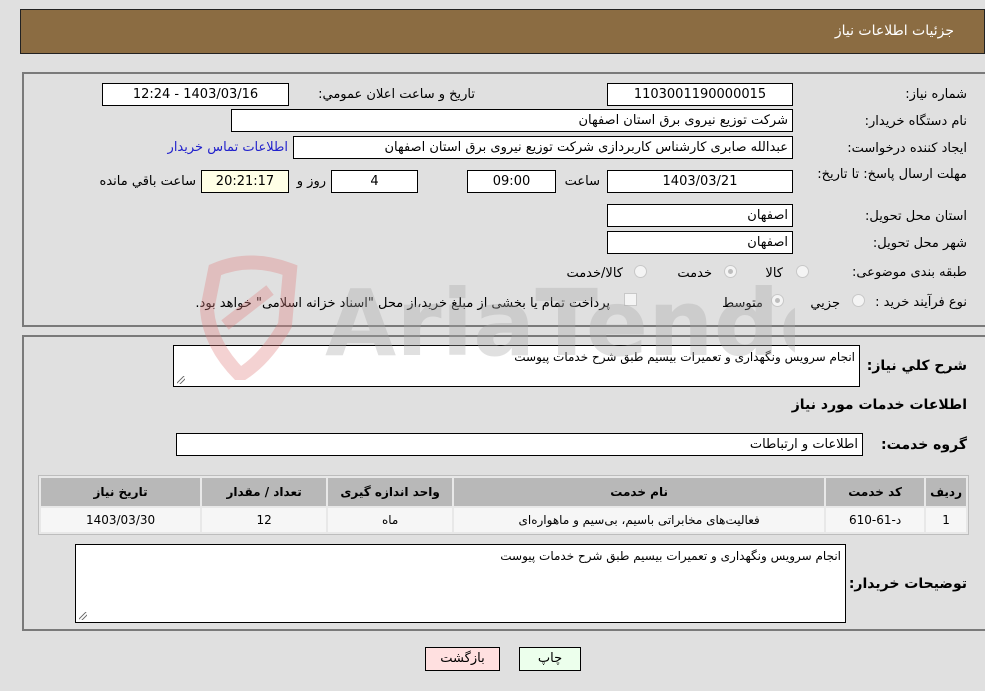 This screenshot has width=985, height=691. What do you see at coordinates (802, 271) in the screenshot?
I see `category-goods-radio` at bounding box center [802, 271].